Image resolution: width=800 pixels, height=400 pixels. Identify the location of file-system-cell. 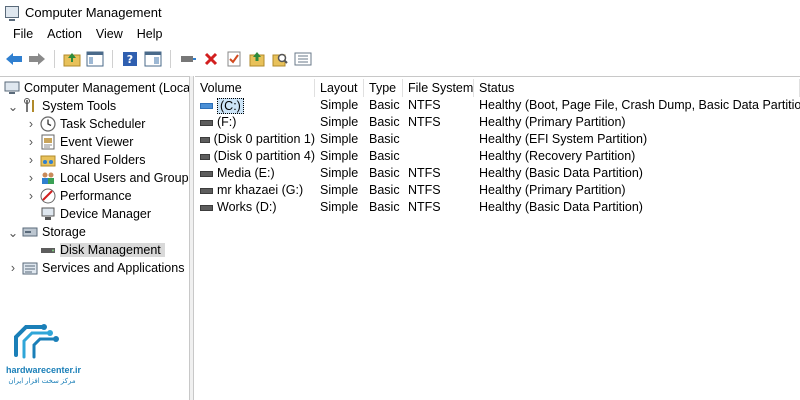
(438, 156).